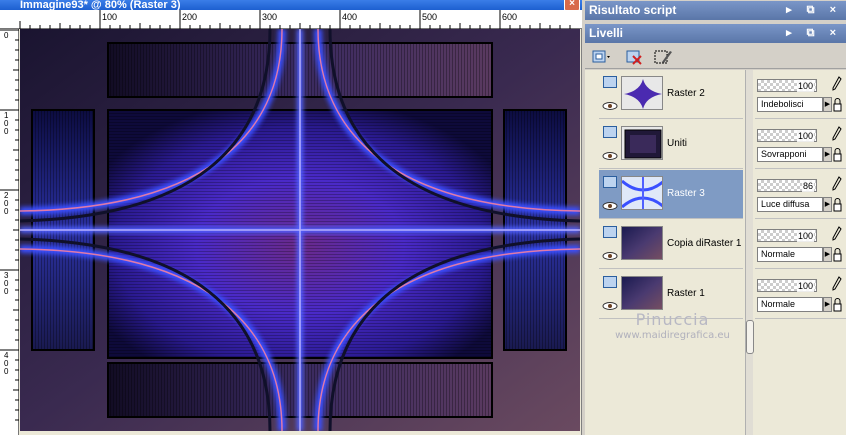 This screenshot has height=435, width=846. What do you see at coordinates (790, 204) in the screenshot?
I see `blend-mode-select: Luce diffusa` at bounding box center [790, 204].